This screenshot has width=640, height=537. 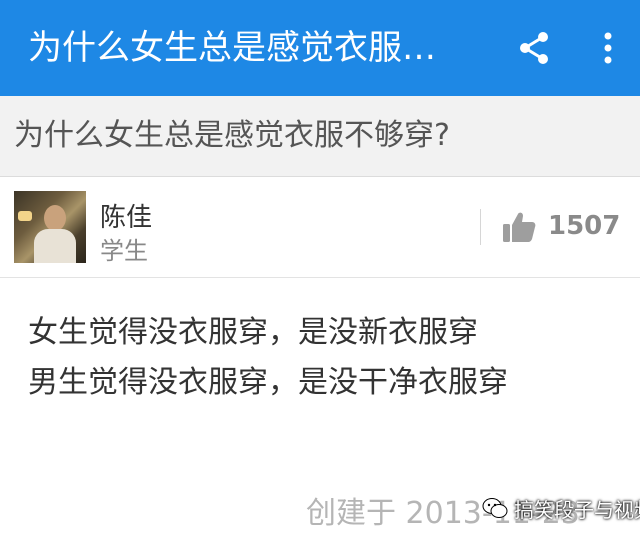 I want to click on more-vertical-icon, so click(x=608, y=48).